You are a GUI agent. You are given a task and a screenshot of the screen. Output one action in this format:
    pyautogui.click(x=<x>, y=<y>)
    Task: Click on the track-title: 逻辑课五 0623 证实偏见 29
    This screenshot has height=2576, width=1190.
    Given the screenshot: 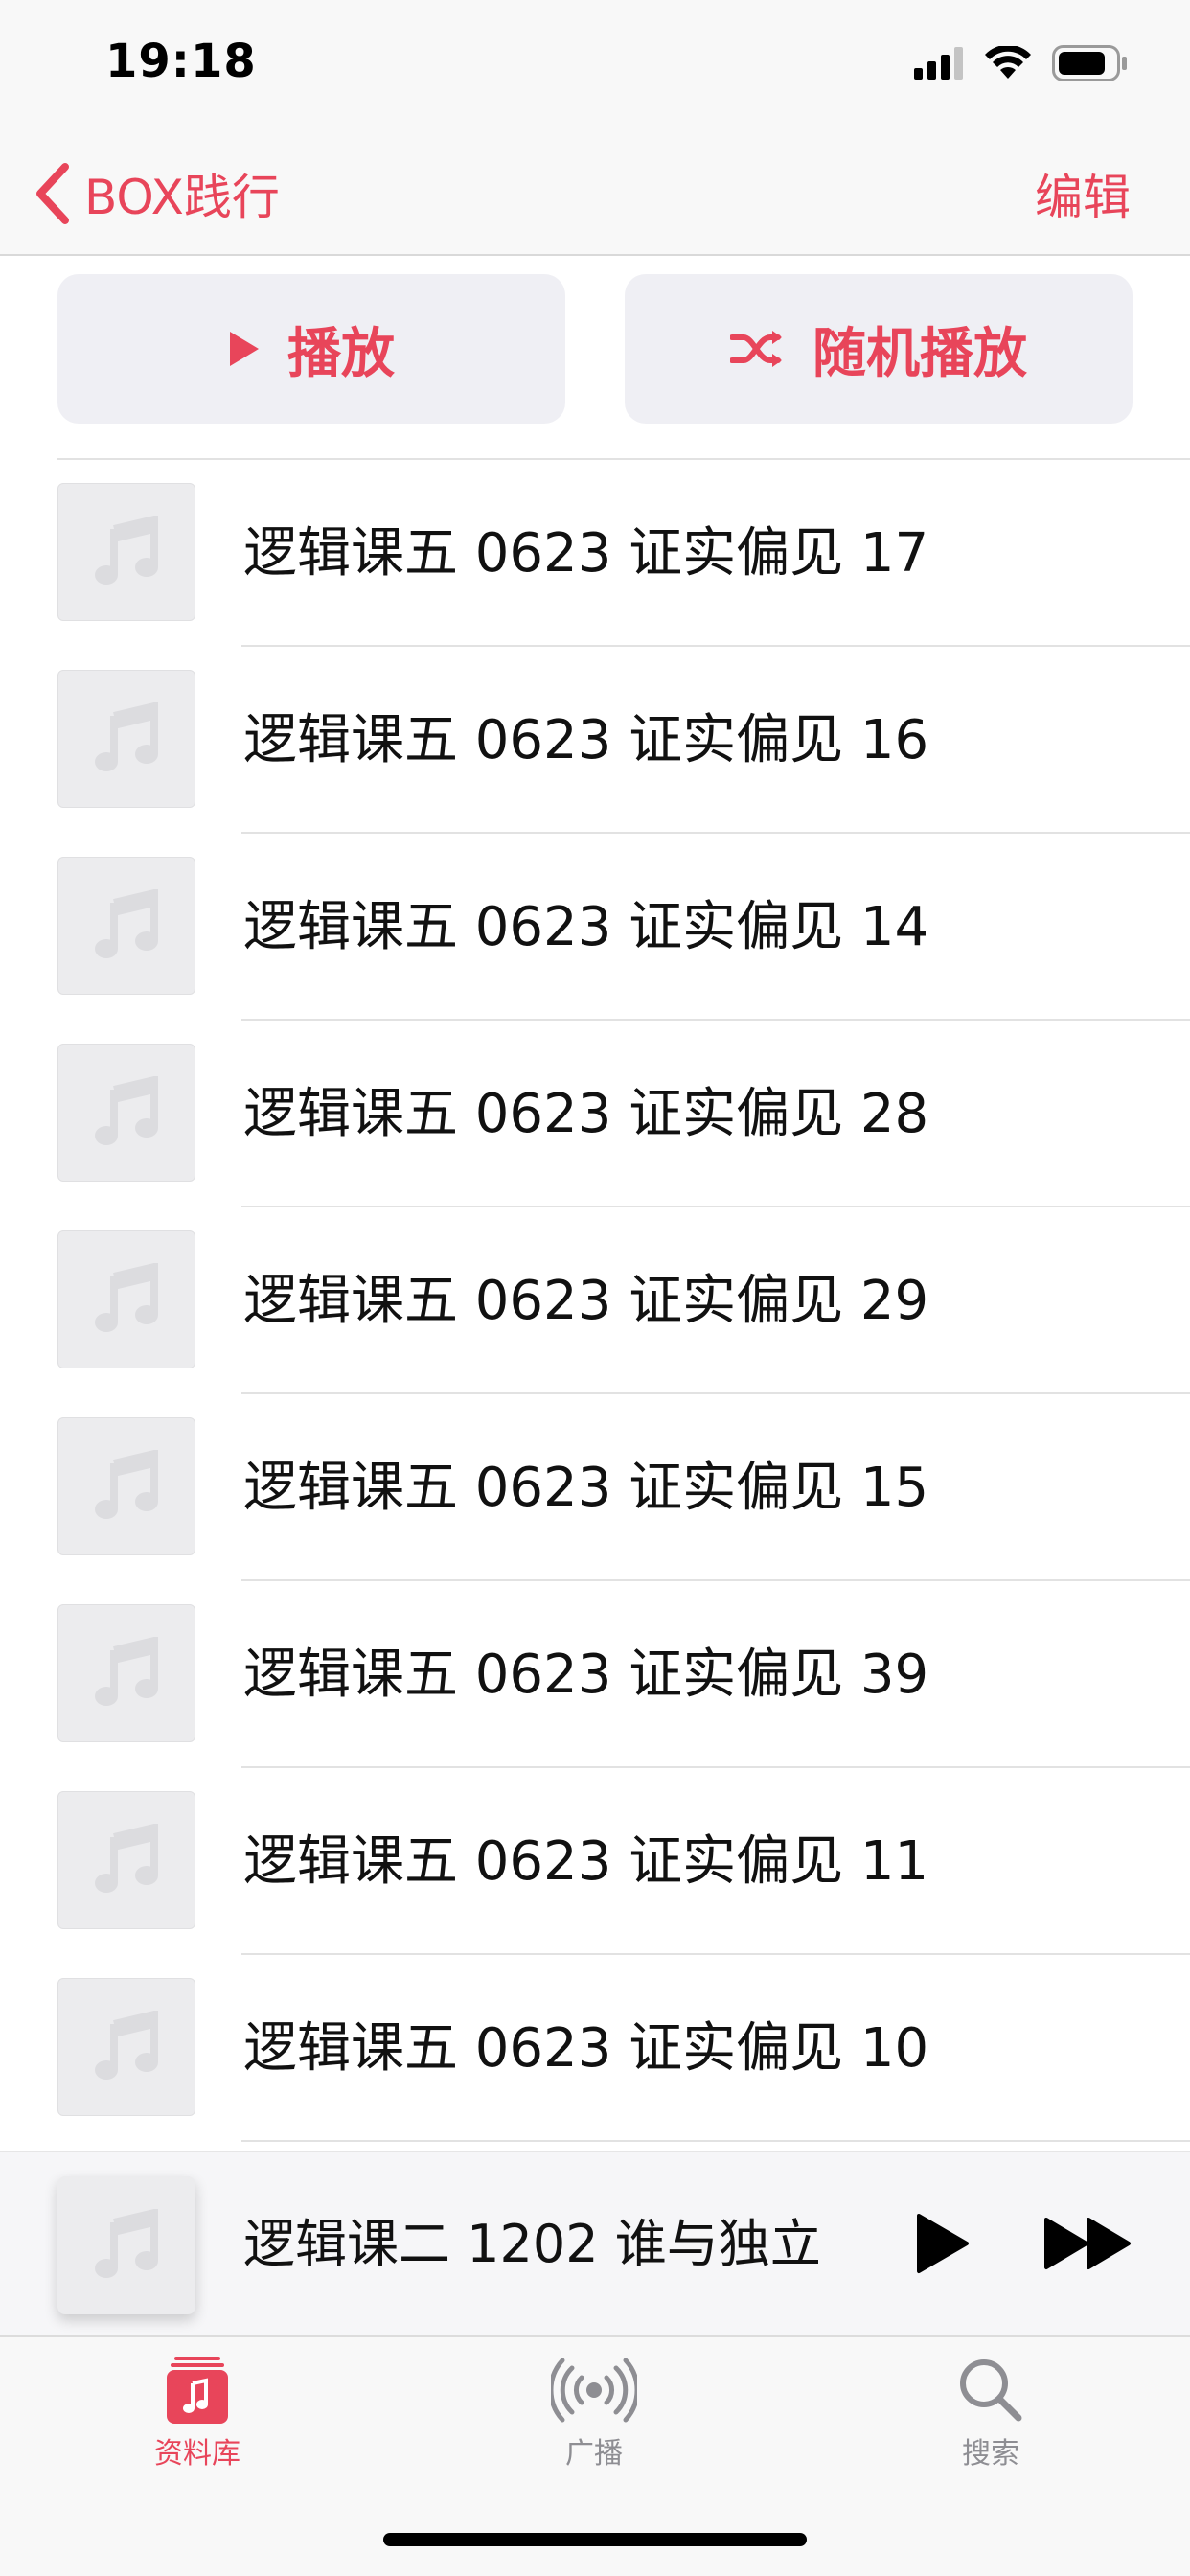 What is the action you would take?
    pyautogui.click(x=586, y=1301)
    